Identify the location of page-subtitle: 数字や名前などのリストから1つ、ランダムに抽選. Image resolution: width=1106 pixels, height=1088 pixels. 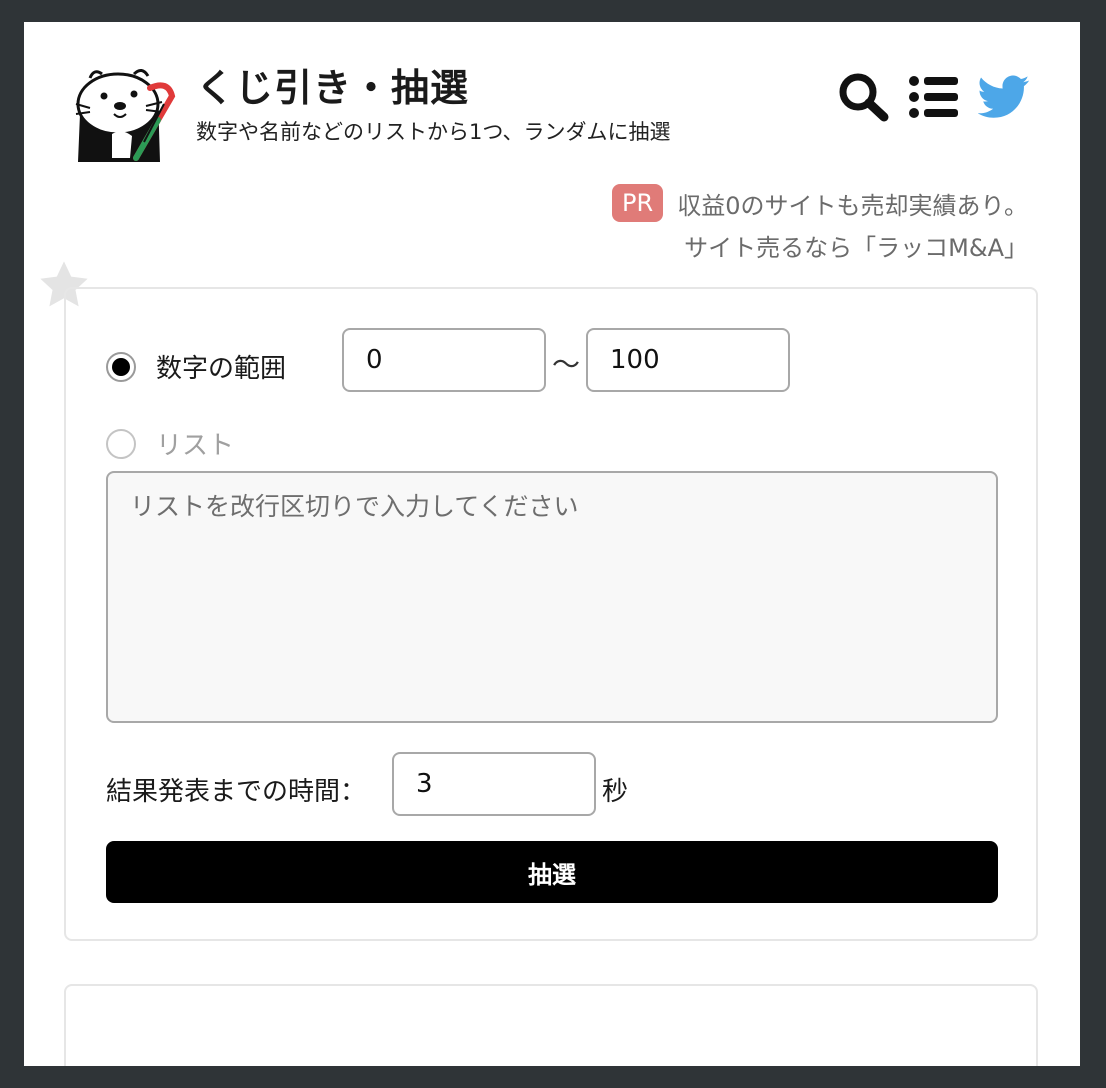
(433, 132).